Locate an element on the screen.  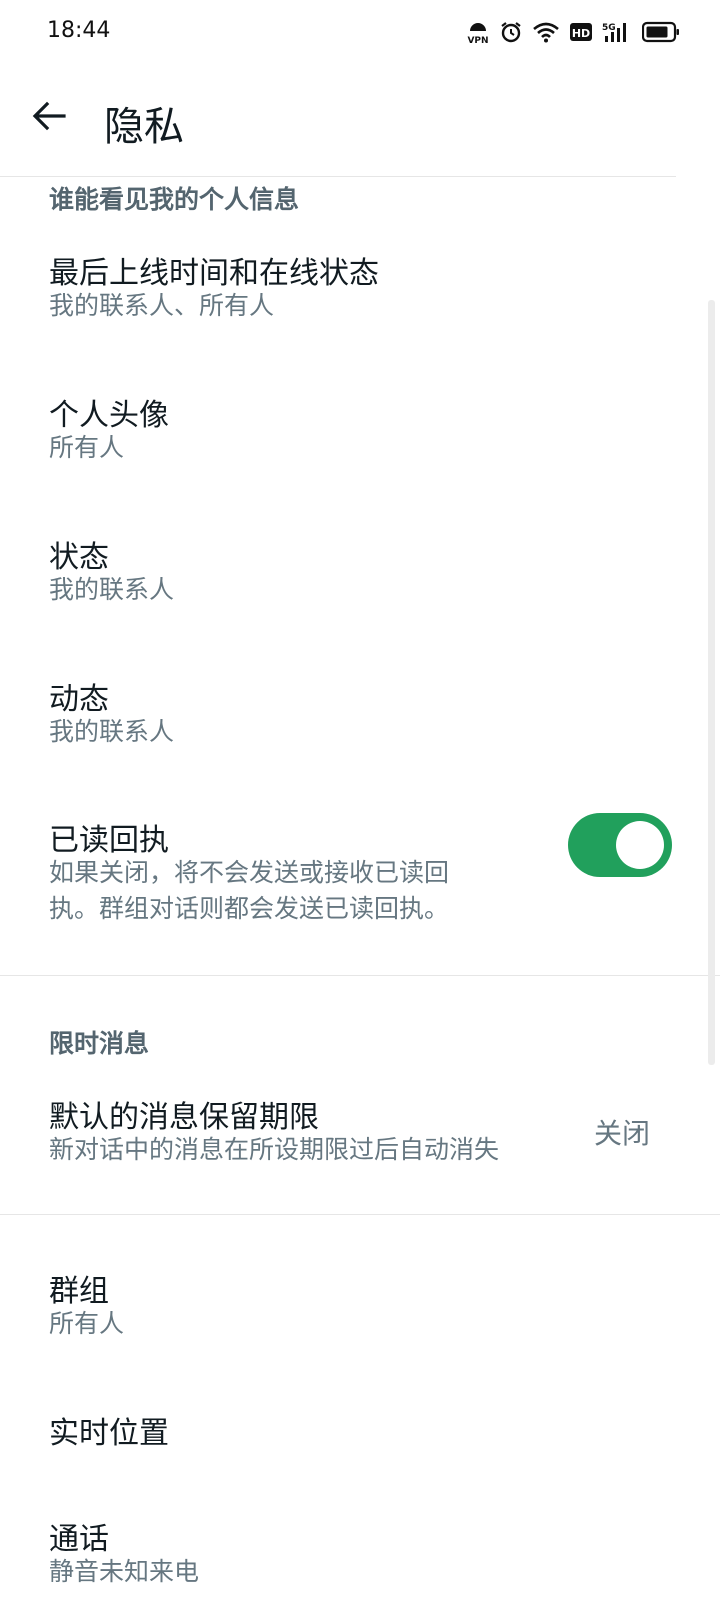
item-title: 通话 is located at coordinates (79, 1539).